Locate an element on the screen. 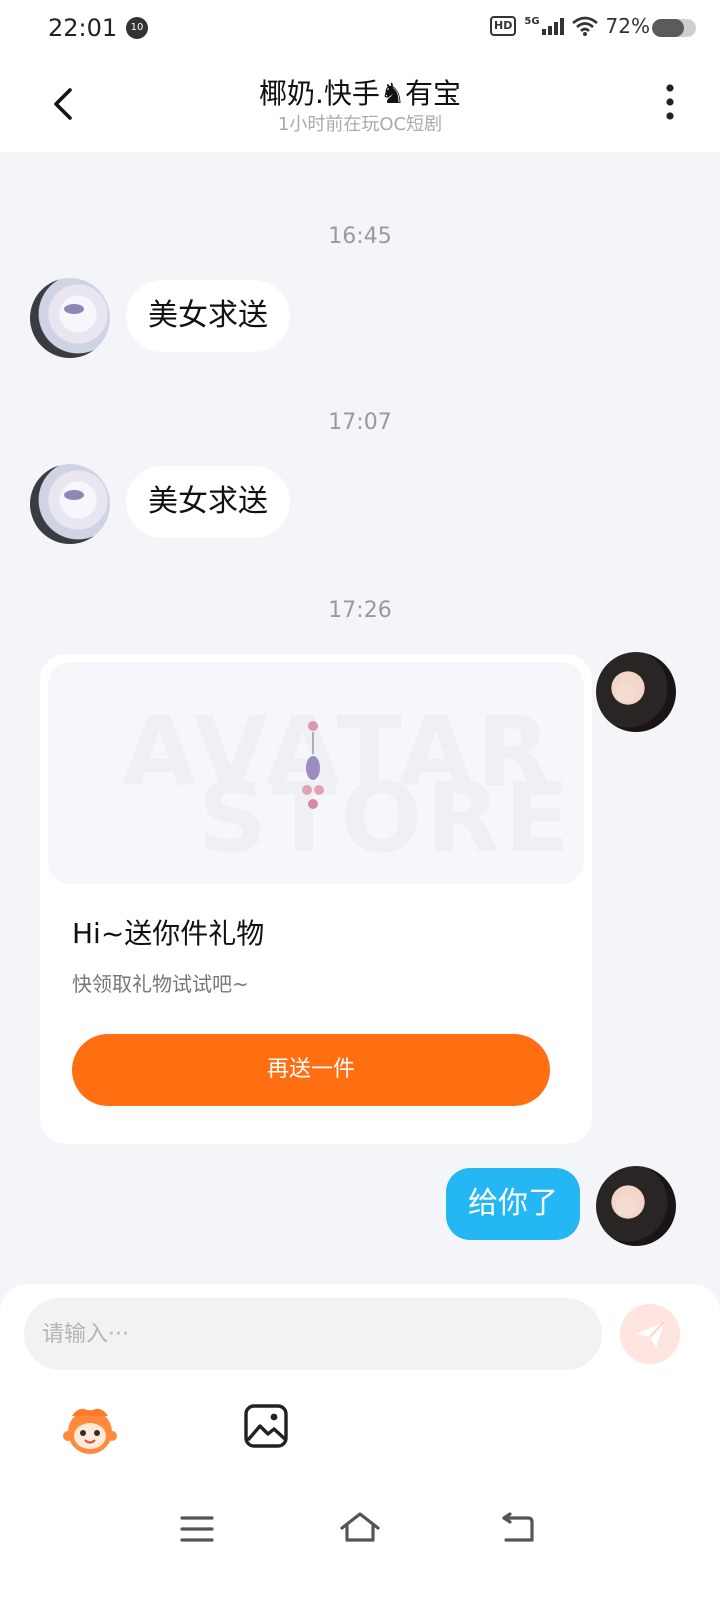 Image resolution: width=720 pixels, height=1600 pixels. gift-title: Hi~送你件礼物 is located at coordinates (168, 933).